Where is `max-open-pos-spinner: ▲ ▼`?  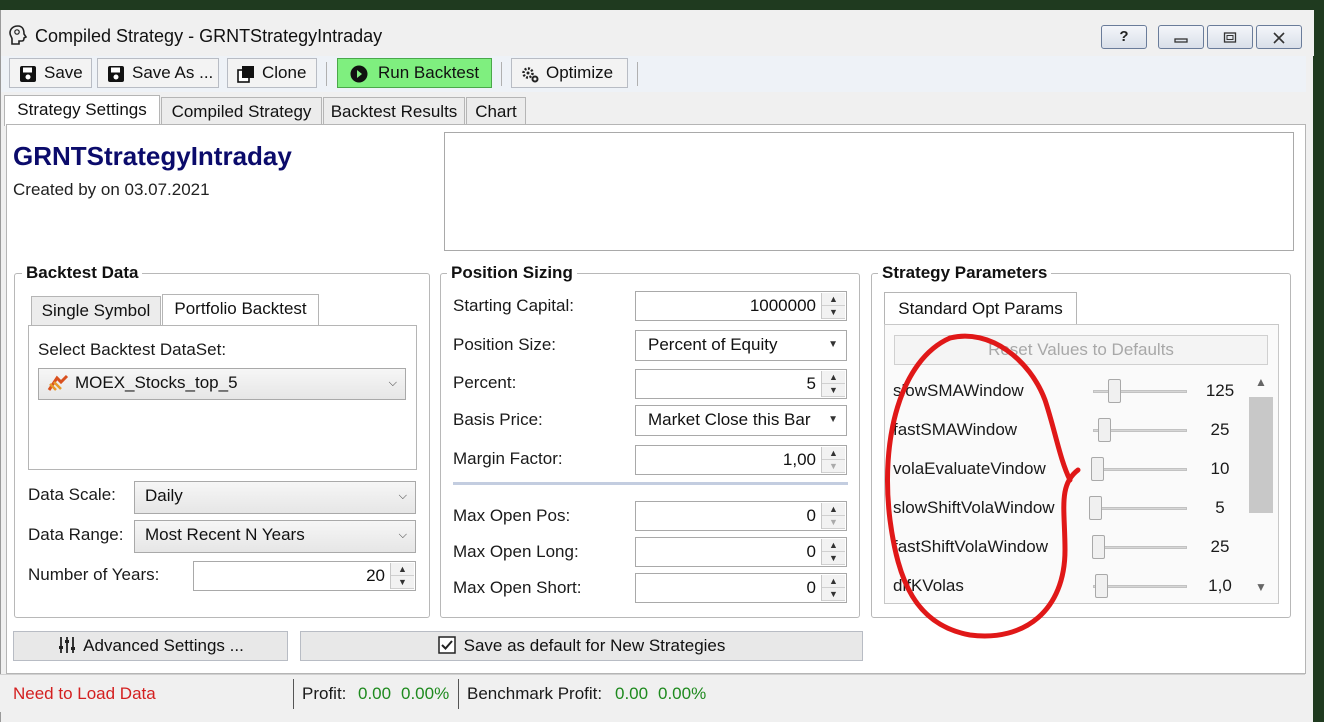
max-open-pos-spinner: ▲ ▼ is located at coordinates (833, 516).